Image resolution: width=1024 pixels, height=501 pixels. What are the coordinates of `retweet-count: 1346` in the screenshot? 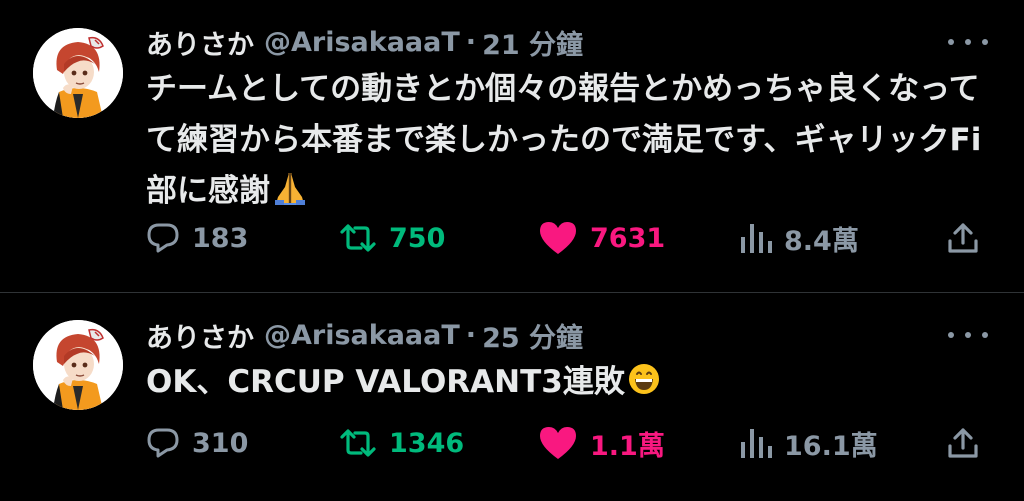 It's located at (427, 443).